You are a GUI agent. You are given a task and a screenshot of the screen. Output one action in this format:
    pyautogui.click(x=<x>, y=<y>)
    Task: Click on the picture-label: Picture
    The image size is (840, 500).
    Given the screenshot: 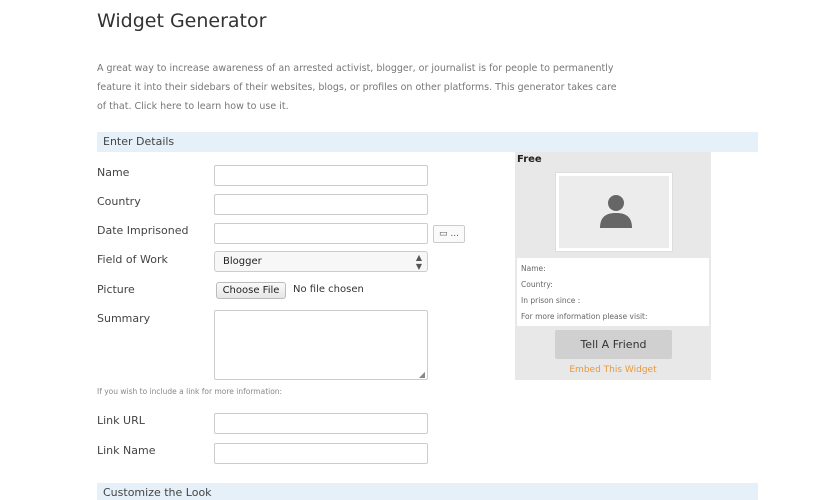 What is the action you would take?
    pyautogui.click(x=116, y=289)
    